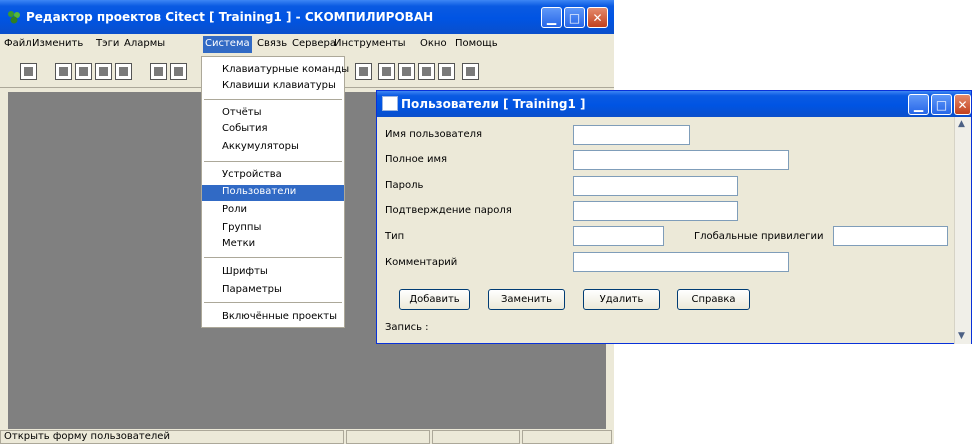 The width and height of the screenshot is (972, 444). I want to click on minimize-button: ▁, so click(551, 17).